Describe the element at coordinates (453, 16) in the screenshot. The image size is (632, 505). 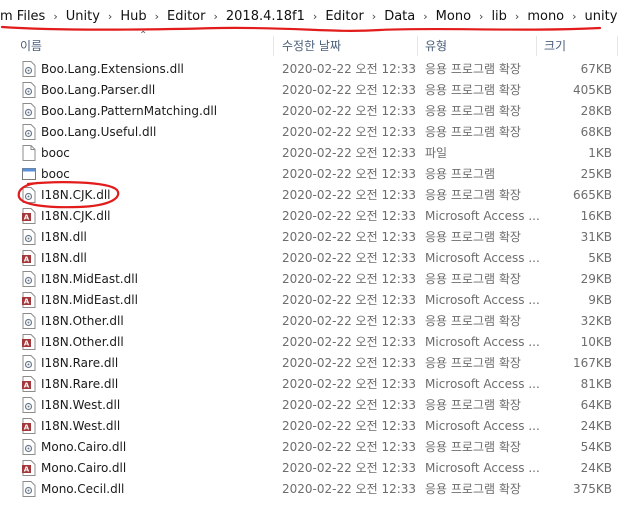
I see `breadcrumb-item: Mono` at that location.